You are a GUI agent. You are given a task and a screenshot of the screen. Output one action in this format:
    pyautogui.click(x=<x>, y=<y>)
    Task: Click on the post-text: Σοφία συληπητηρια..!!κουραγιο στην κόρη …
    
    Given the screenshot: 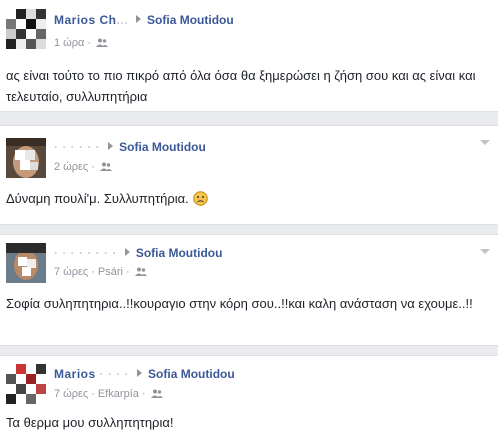 What is the action you would take?
    pyautogui.click(x=239, y=303)
    